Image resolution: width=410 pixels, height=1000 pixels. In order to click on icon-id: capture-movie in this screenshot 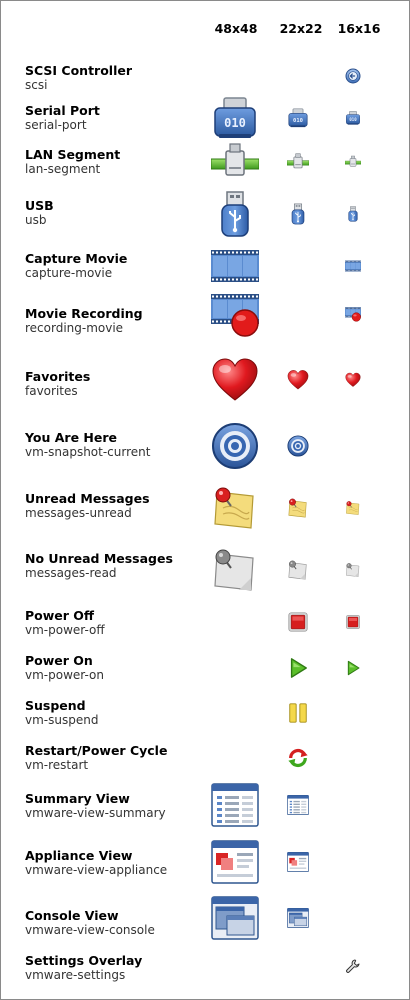, I will do `click(69, 273)`.